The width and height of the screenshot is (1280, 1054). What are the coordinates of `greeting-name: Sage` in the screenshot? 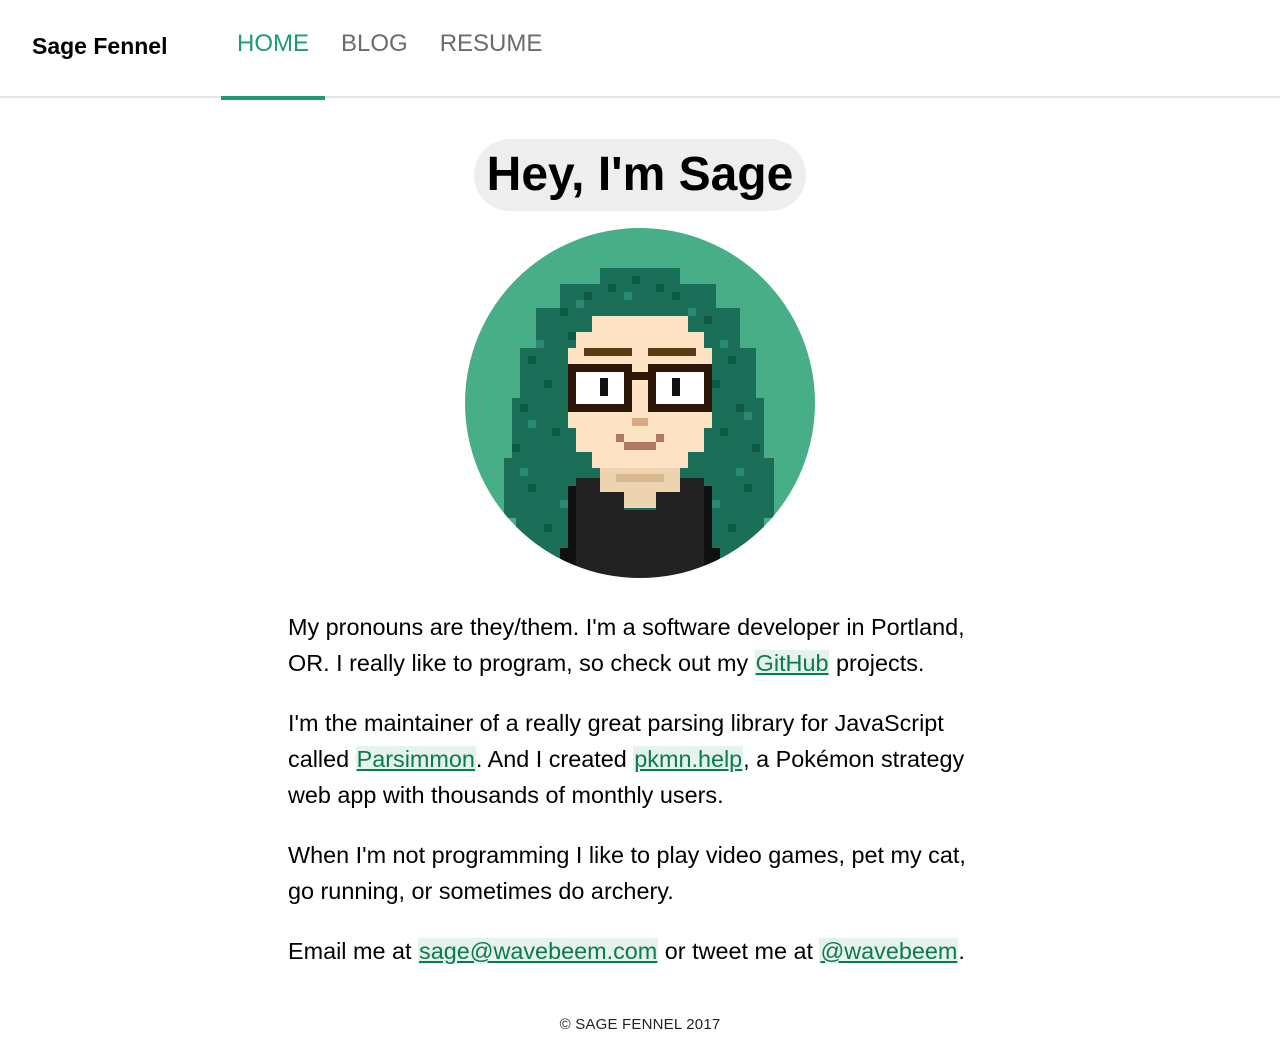 It's located at (736, 174).